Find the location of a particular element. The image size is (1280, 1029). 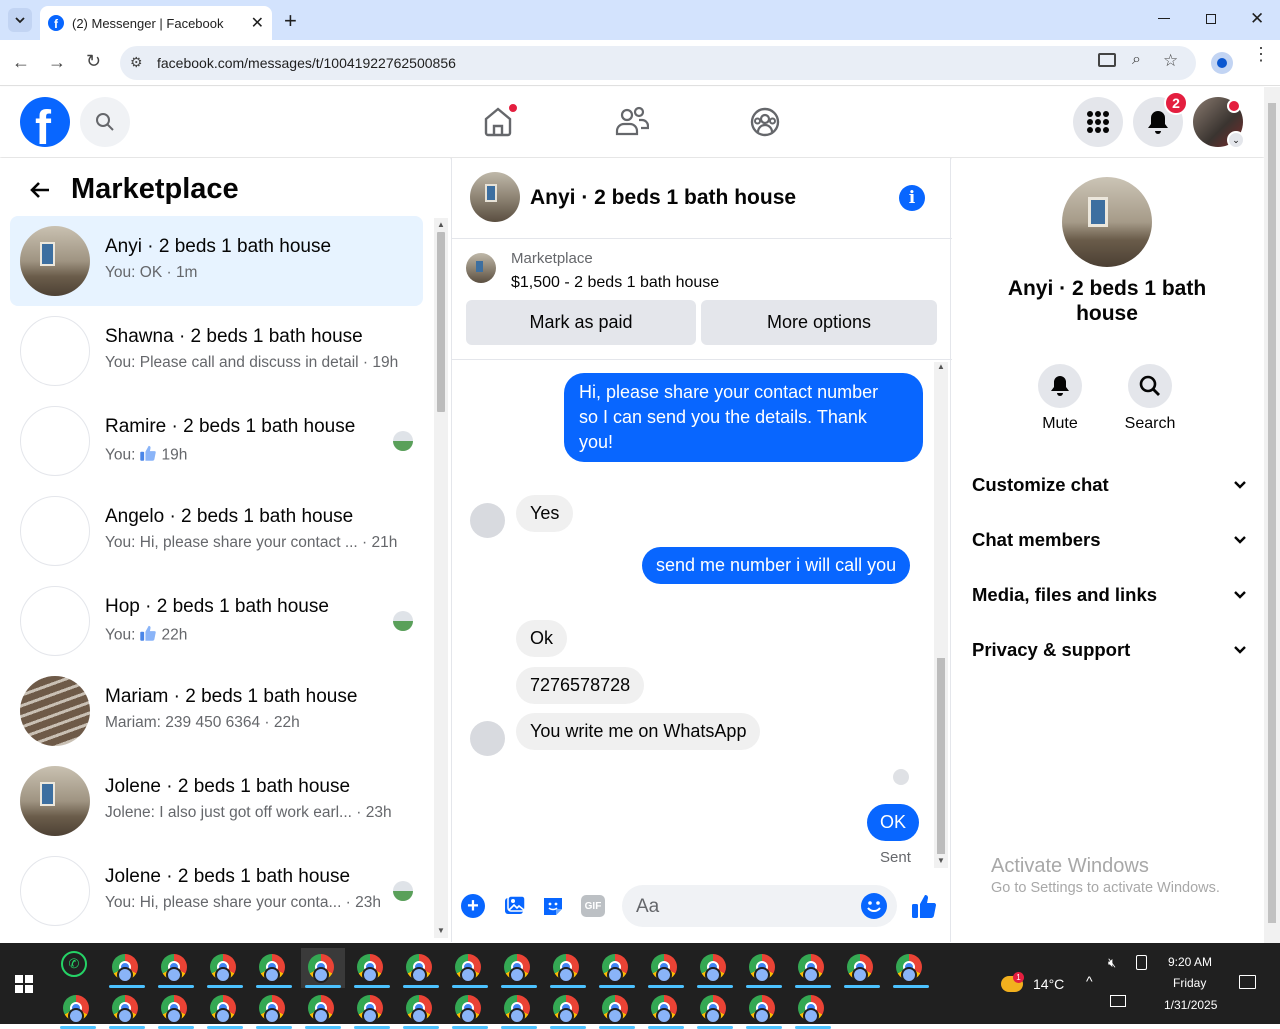

info-icon: i is located at coordinates (912, 198).